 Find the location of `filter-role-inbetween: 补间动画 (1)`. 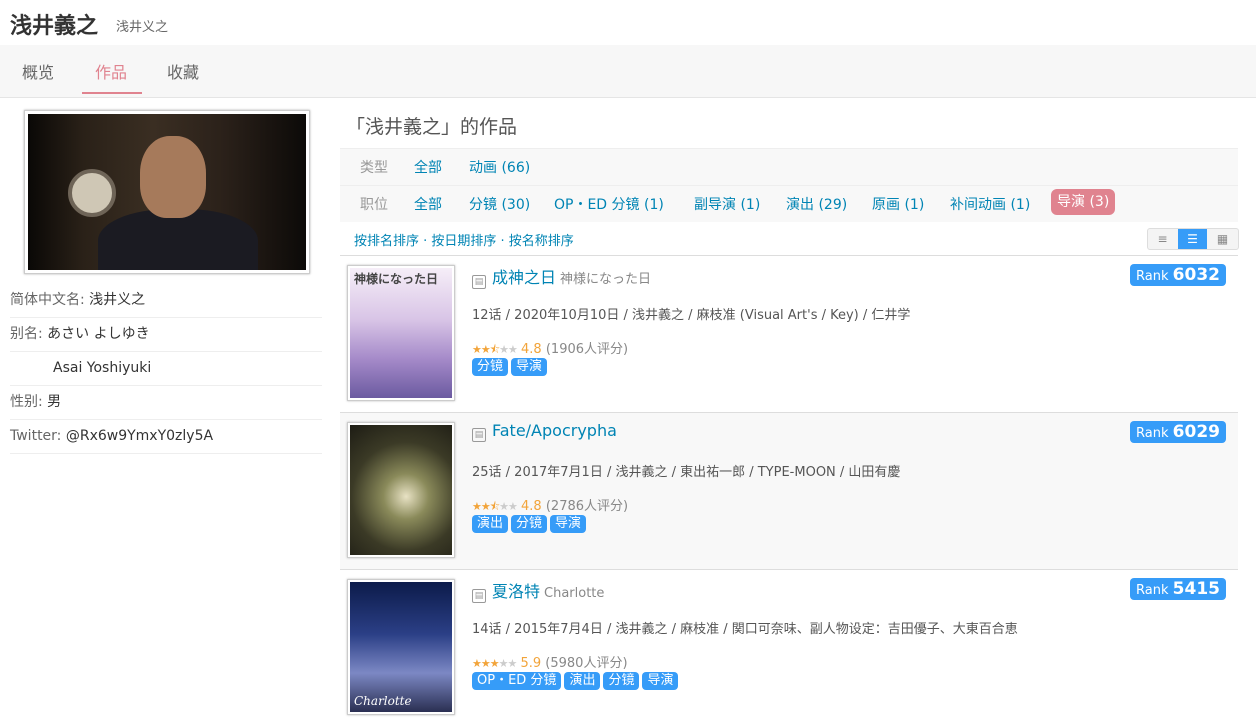

filter-role-inbetween: 补间动画 (1) is located at coordinates (990, 205).